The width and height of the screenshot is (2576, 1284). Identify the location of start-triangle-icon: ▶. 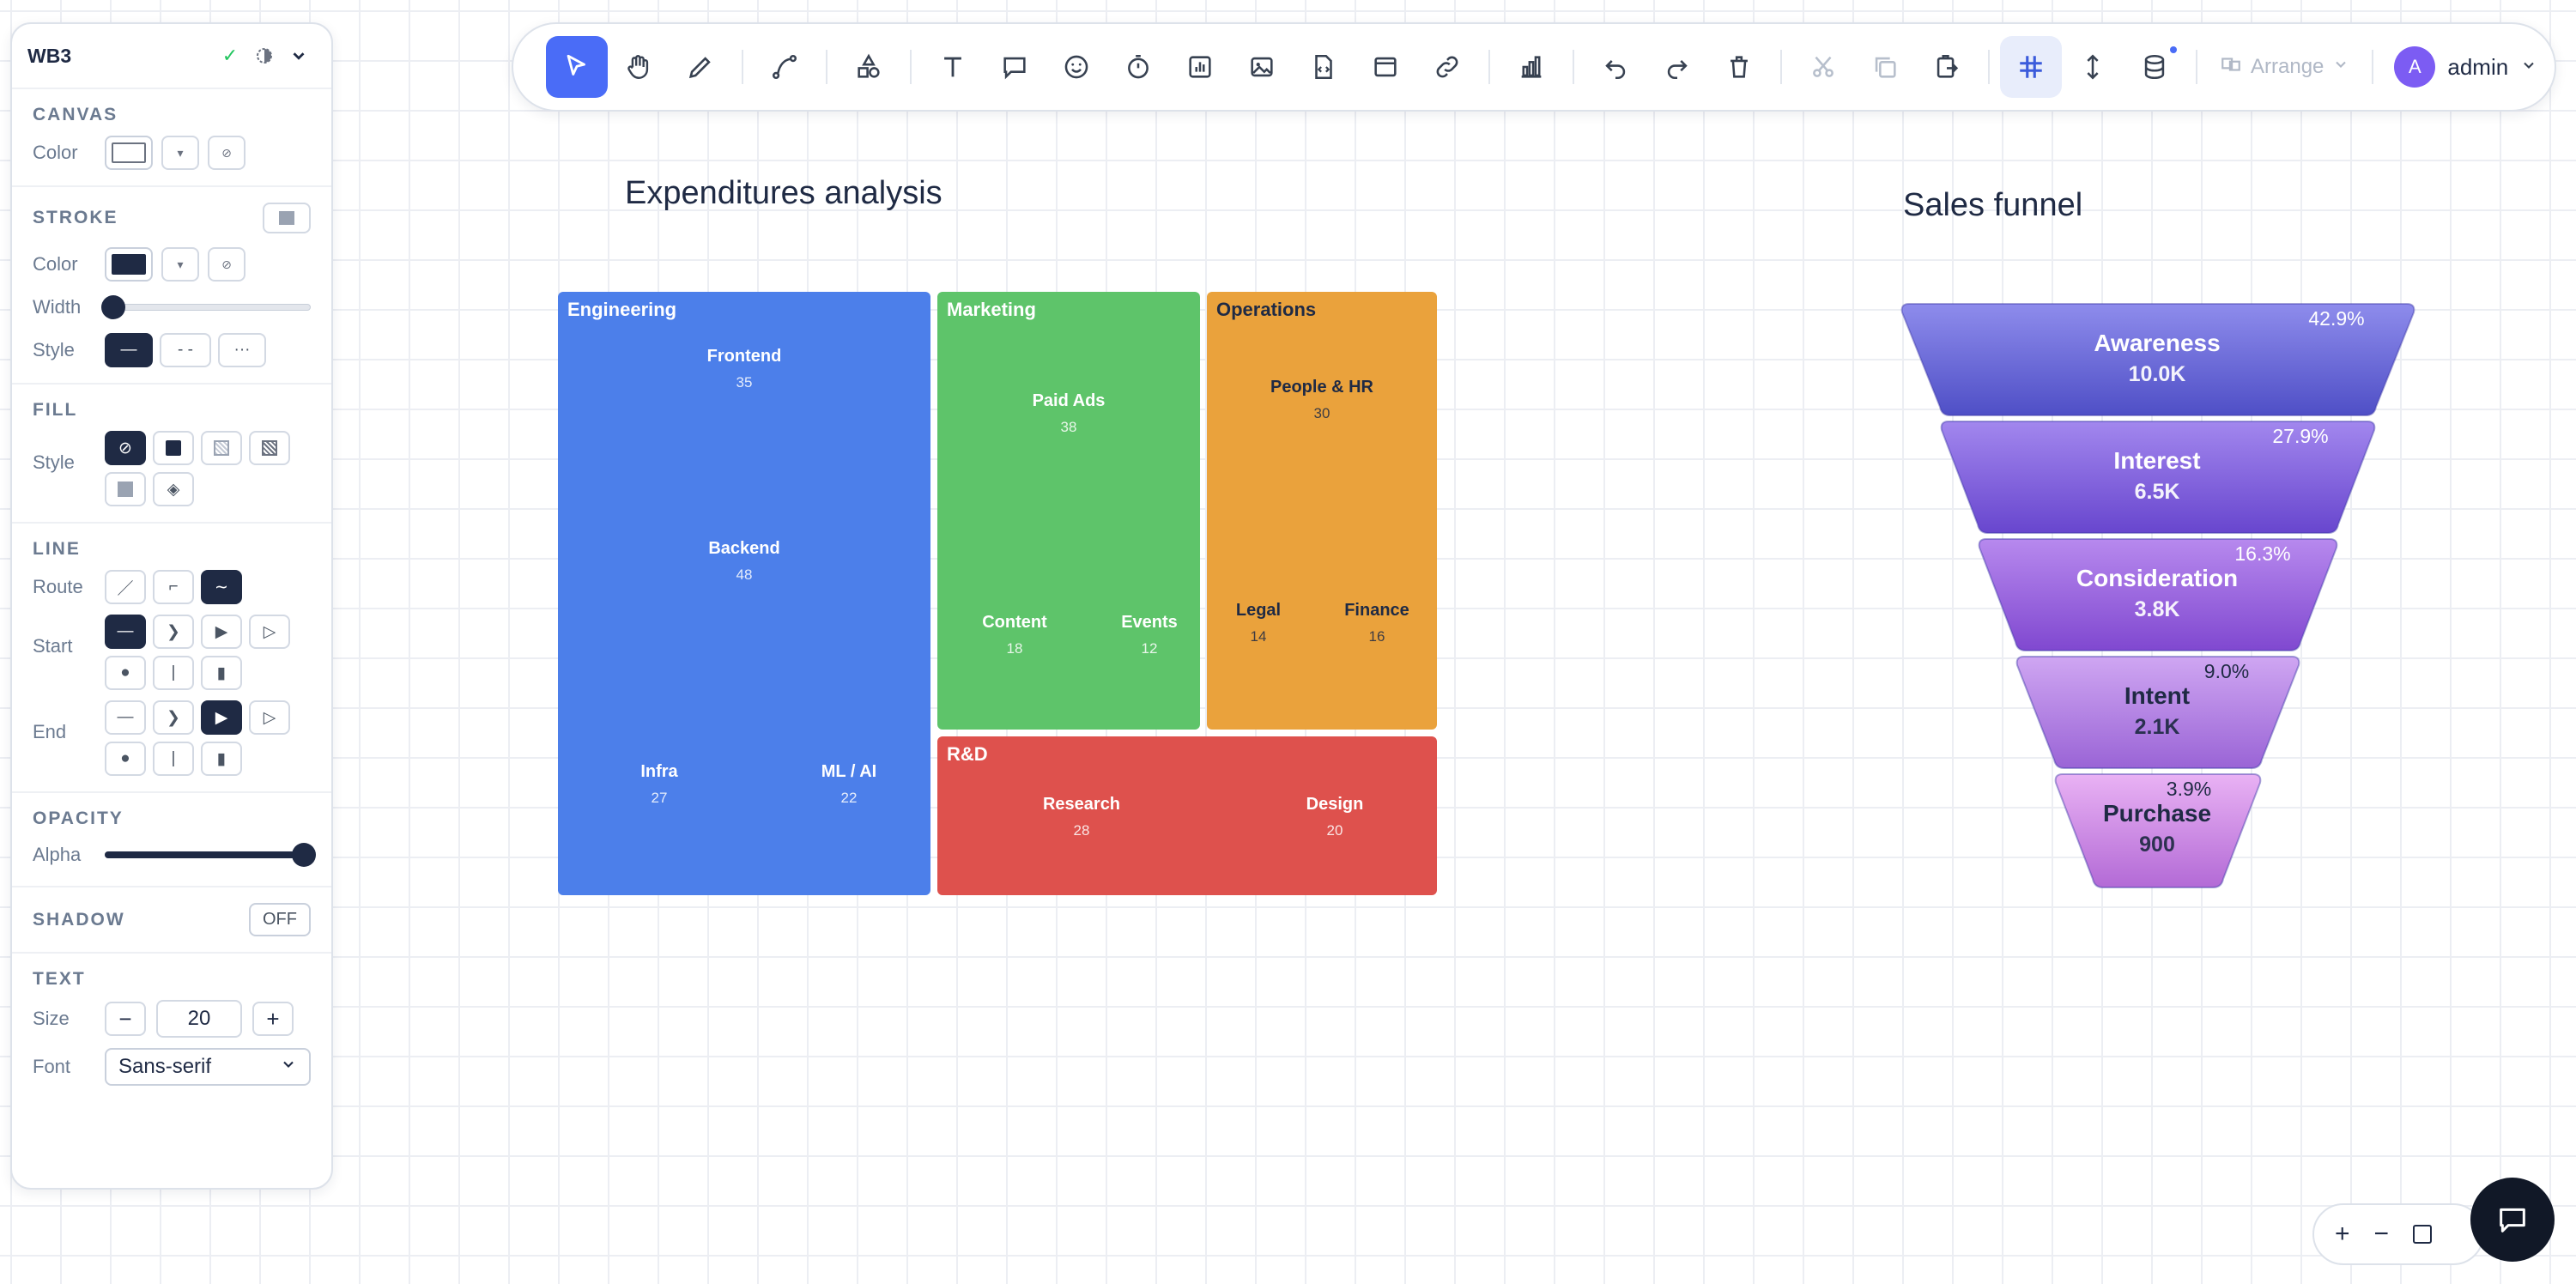
(221, 632).